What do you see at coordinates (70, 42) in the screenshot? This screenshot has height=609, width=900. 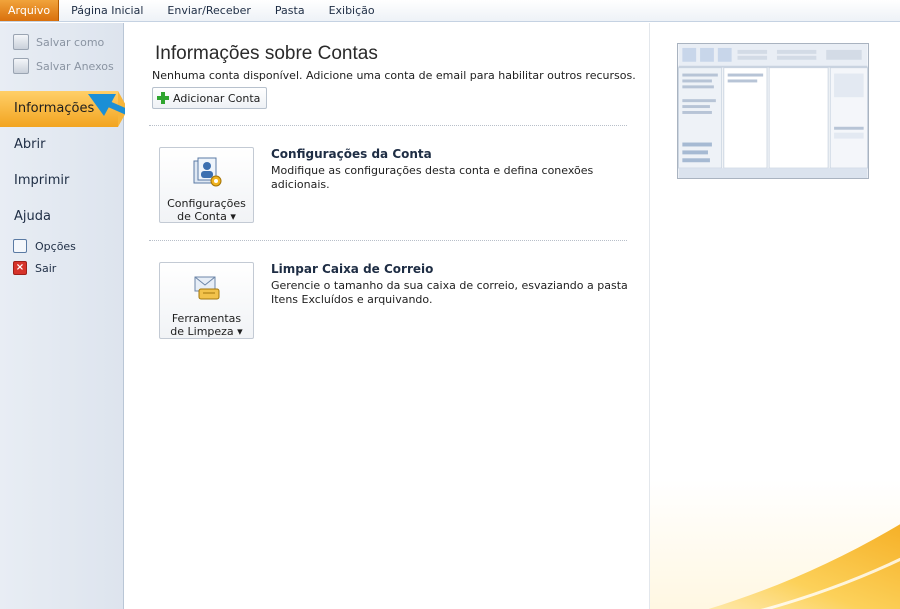 I see `save-as-label: Salvar como` at bounding box center [70, 42].